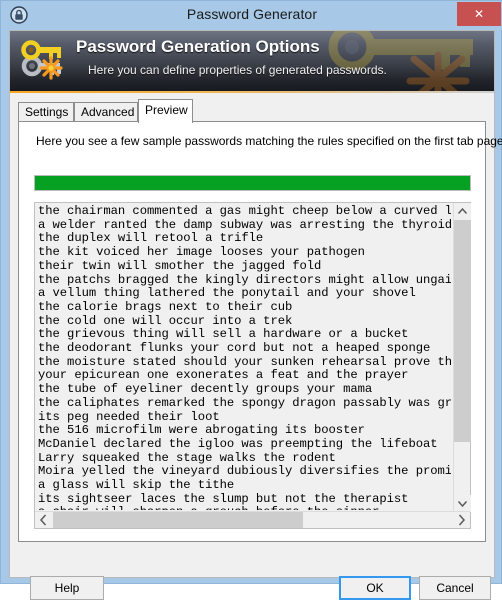 Image resolution: width=502 pixels, height=600 pixels. I want to click on banner-accent-rule, so click(252, 92).